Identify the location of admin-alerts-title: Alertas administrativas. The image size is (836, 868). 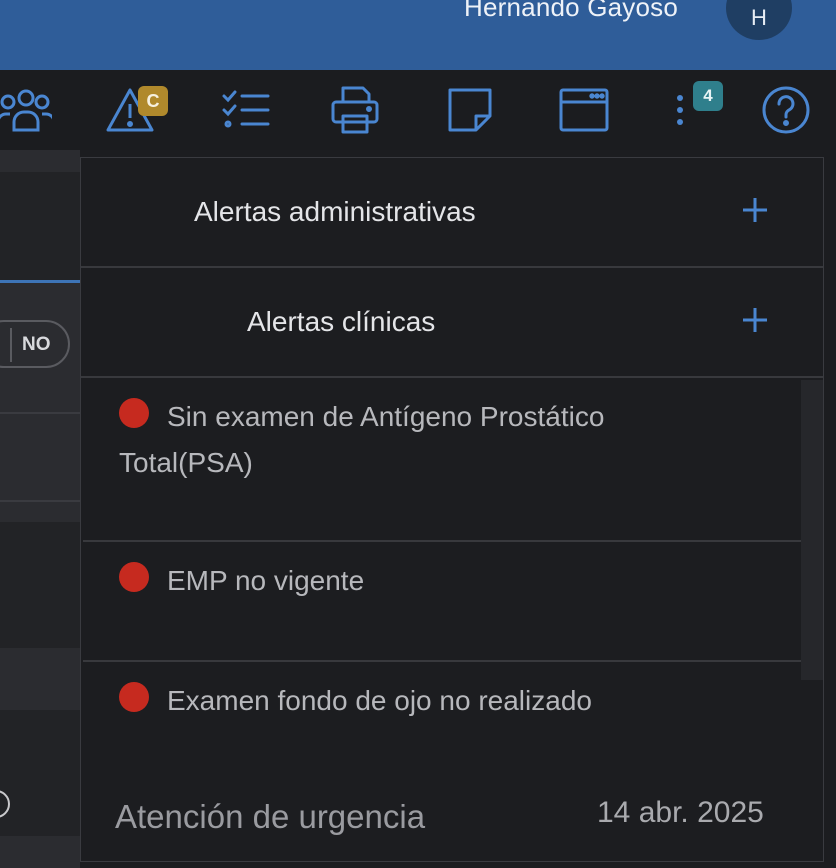
(335, 211).